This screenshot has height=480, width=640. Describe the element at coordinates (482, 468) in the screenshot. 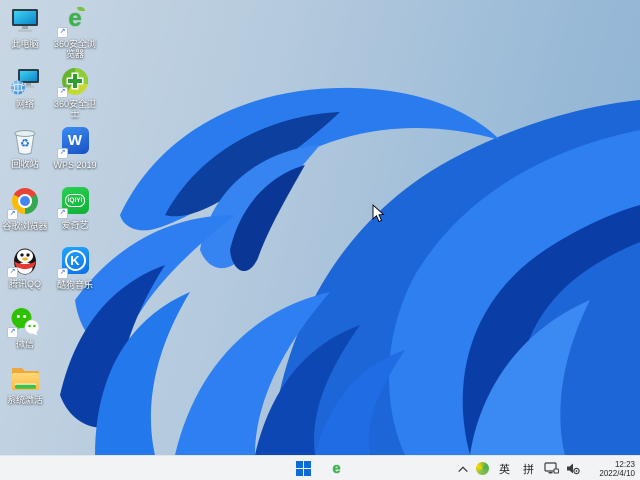

I see `360-guard-tray-icon` at that location.